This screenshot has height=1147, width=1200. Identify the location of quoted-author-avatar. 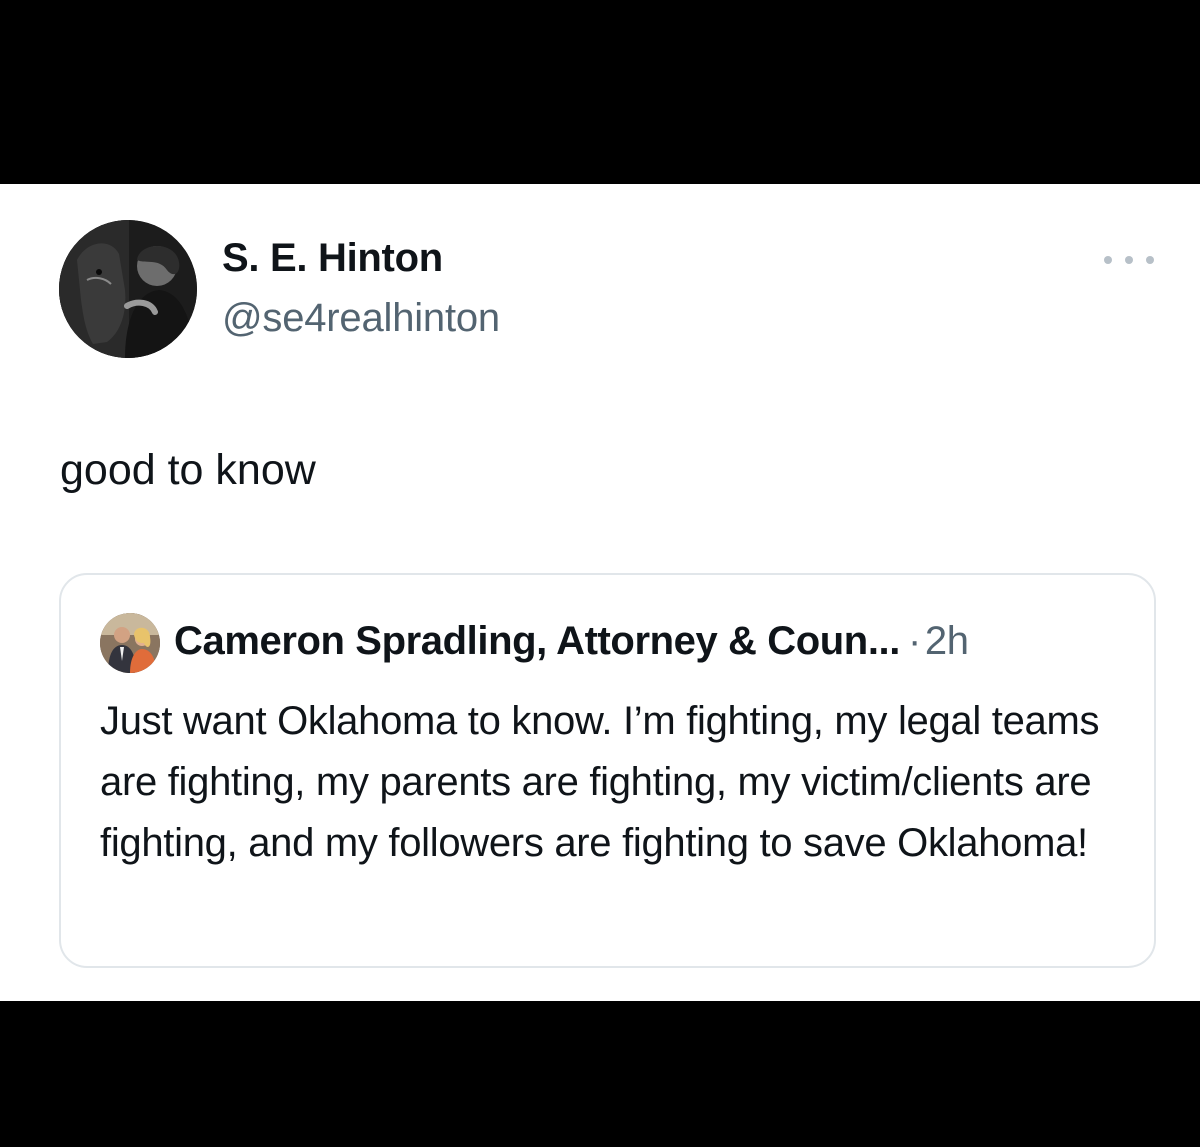
(130, 643).